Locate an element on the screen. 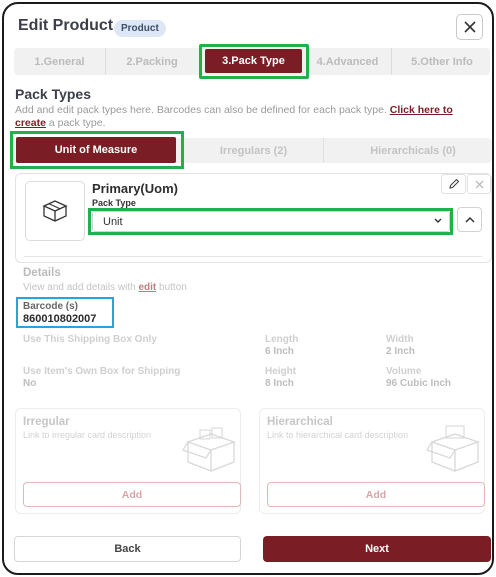 The height and width of the screenshot is (577, 496). volume-value: 96 Cubic Inch is located at coordinates (419, 383).